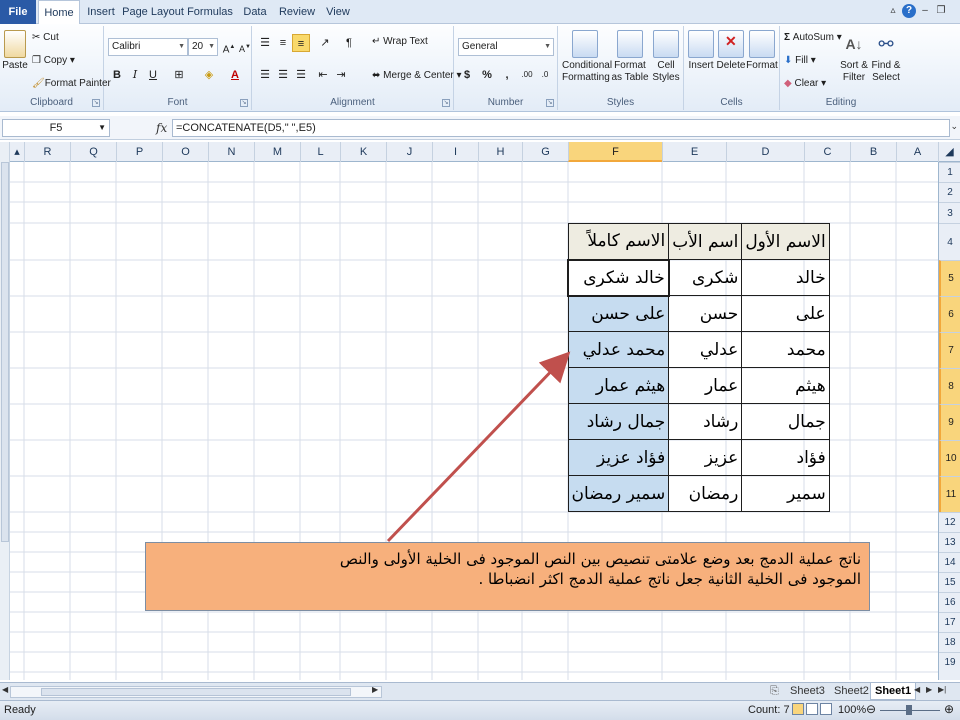 The width and height of the screenshot is (960, 720). What do you see at coordinates (203, 47) in the screenshot?
I see `font-size-combo: 20 ▼` at bounding box center [203, 47].